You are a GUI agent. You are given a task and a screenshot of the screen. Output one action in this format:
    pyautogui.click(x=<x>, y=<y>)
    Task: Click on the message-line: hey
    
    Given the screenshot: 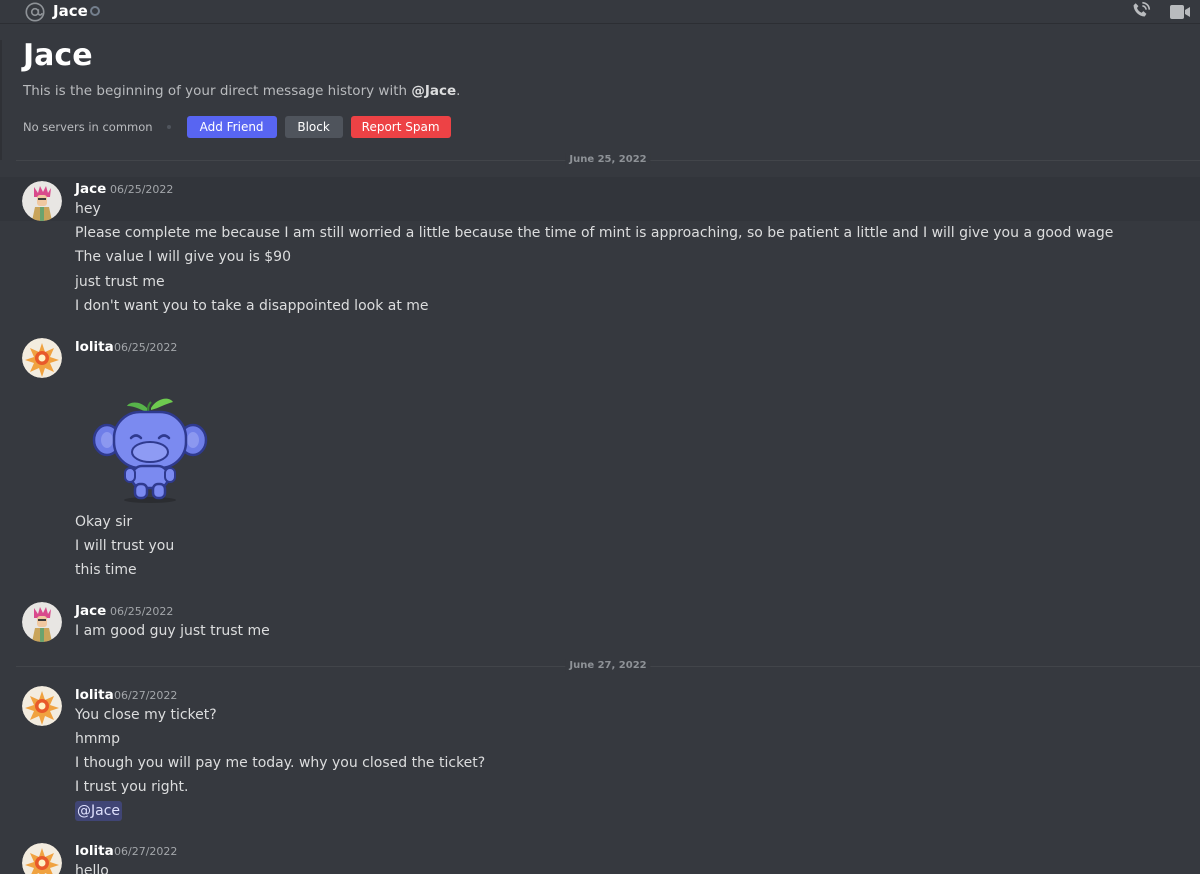 What is the action you would take?
    pyautogui.click(x=88, y=209)
    